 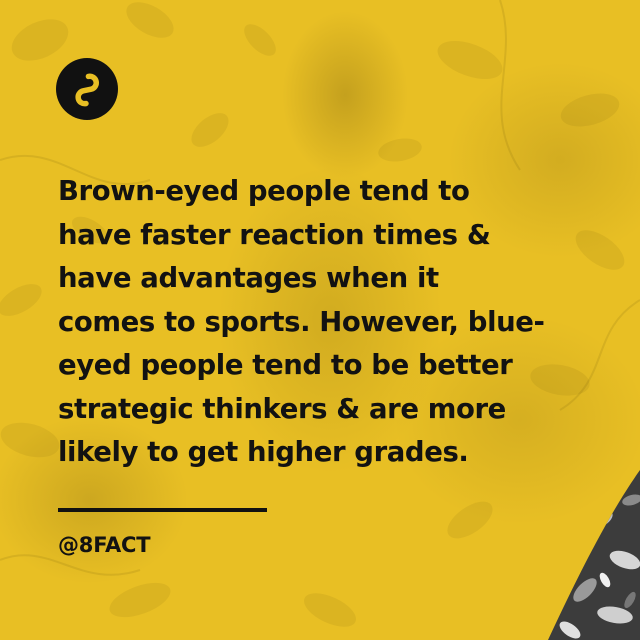 I want to click on infinity-eight-logo-icon, so click(x=87, y=89).